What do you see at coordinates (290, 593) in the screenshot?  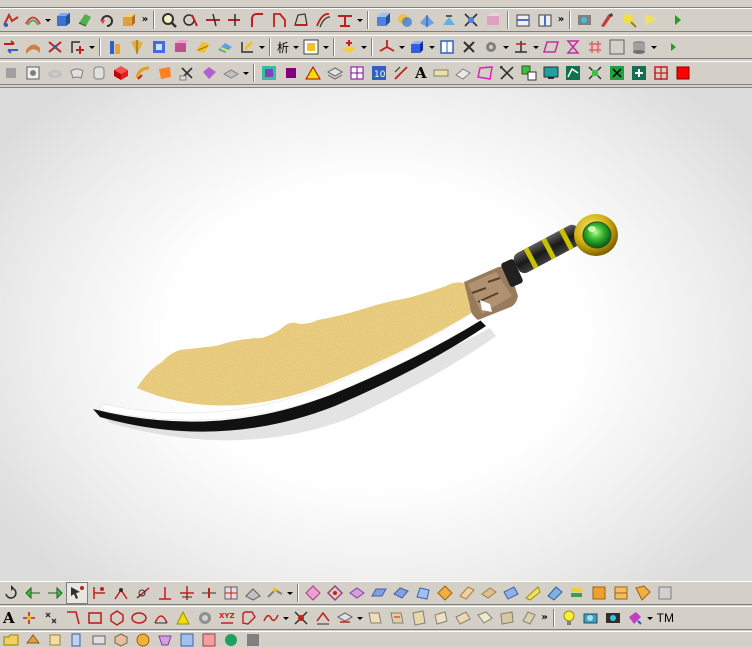 I see `snap-curve-dropdown-icon` at bounding box center [290, 593].